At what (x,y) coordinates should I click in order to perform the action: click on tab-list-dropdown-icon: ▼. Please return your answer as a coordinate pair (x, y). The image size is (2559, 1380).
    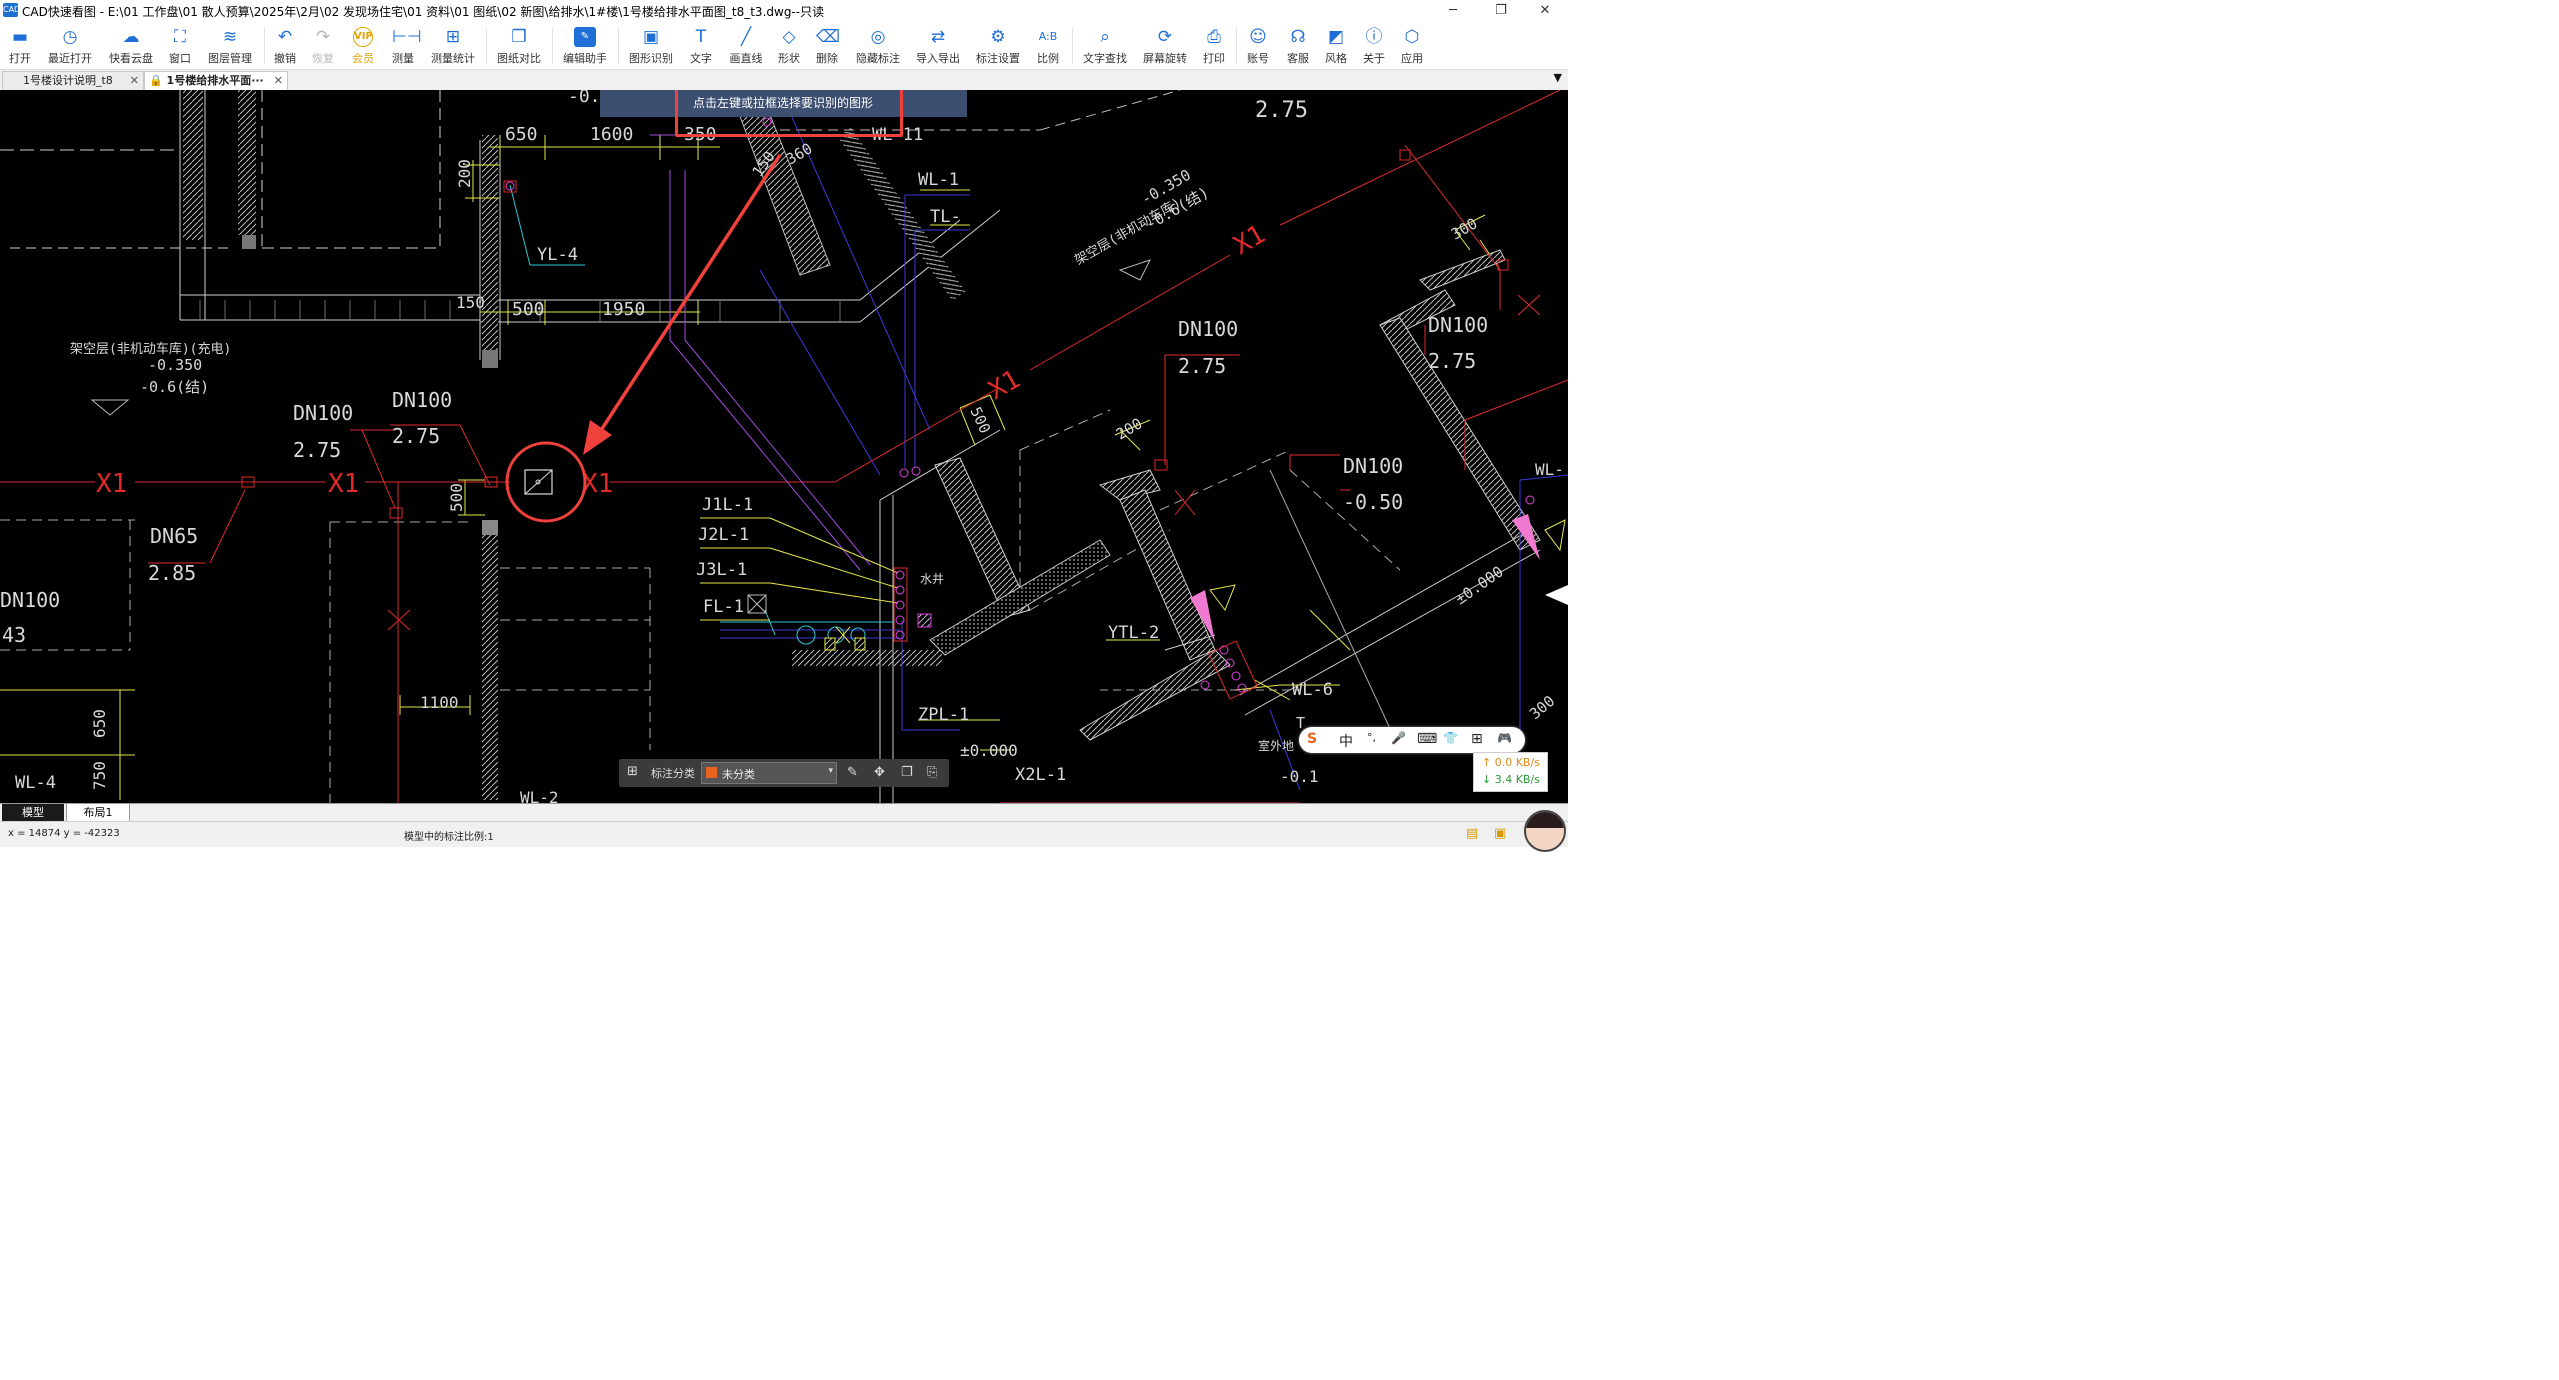
    Looking at the image, I should click on (1558, 77).